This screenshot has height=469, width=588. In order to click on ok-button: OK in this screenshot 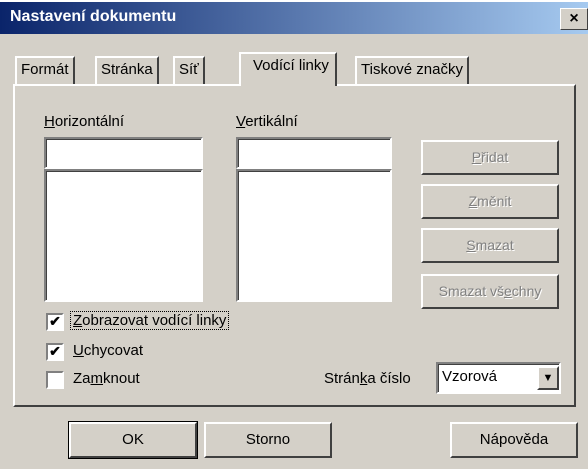, I will do `click(133, 440)`.